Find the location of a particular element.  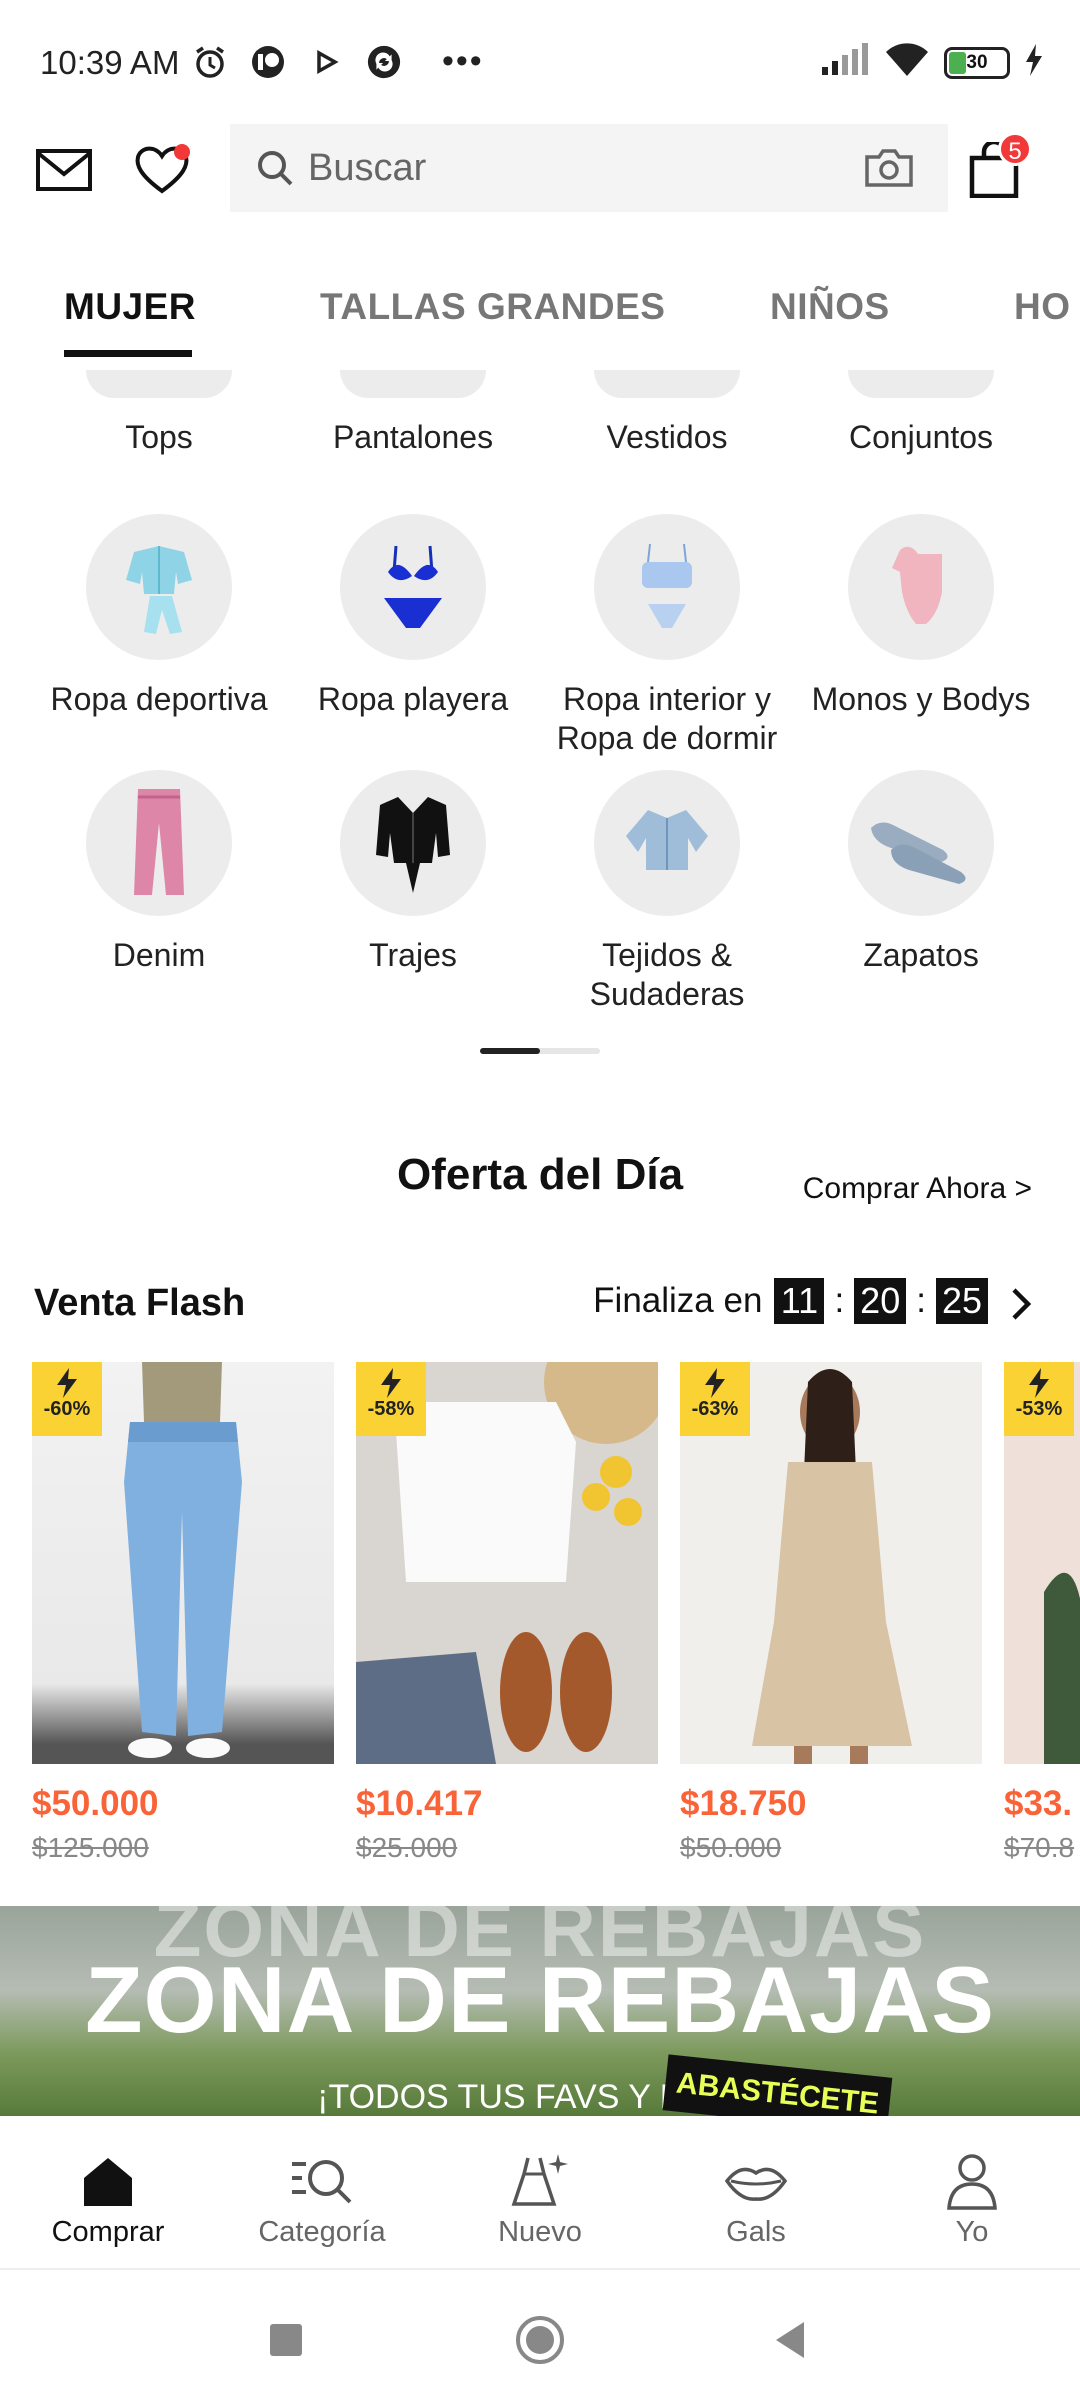

wishlist-button is located at coordinates (162, 170).